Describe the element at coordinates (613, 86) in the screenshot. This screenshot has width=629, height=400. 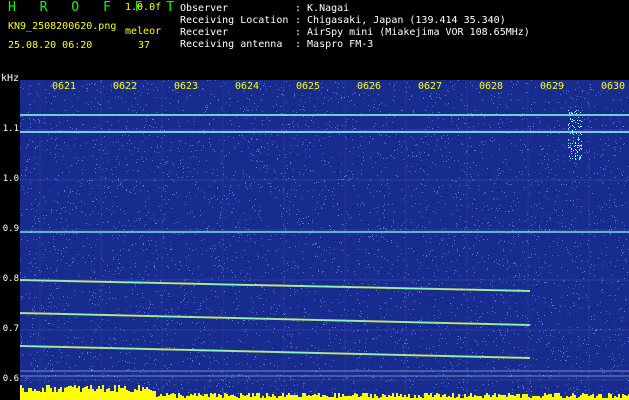
I see `x-tick-label-0630: 0630` at that location.